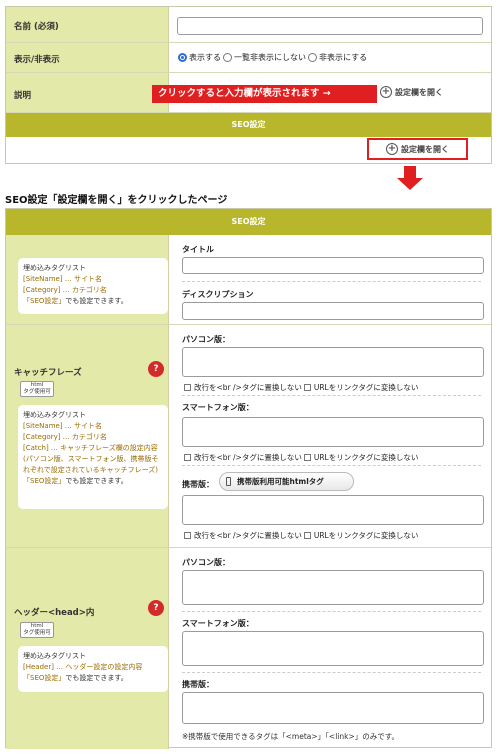 The width and height of the screenshot is (500, 756). I want to click on radio-show, so click(182, 57).